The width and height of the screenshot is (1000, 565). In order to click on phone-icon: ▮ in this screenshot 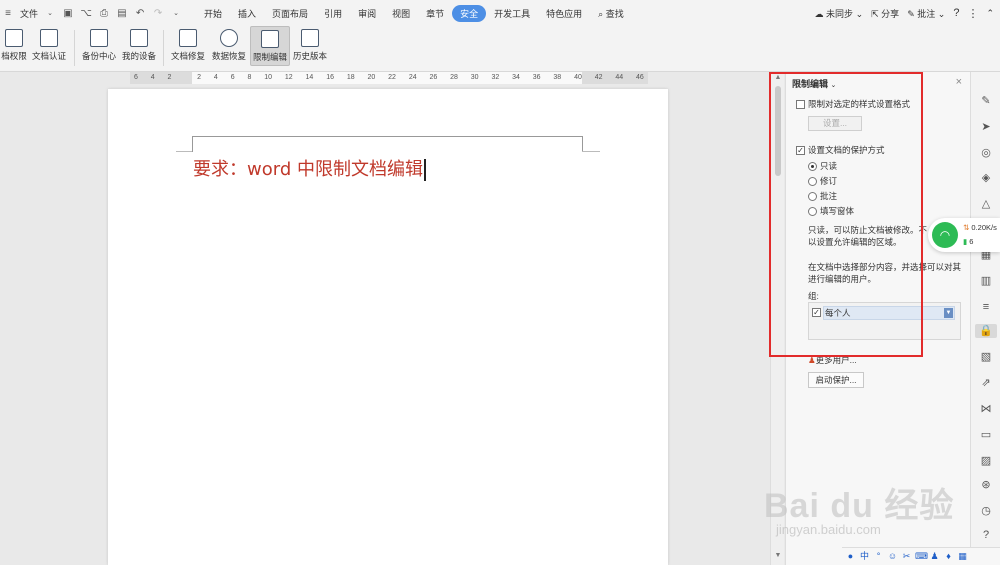, I will do `click(965, 241)`.